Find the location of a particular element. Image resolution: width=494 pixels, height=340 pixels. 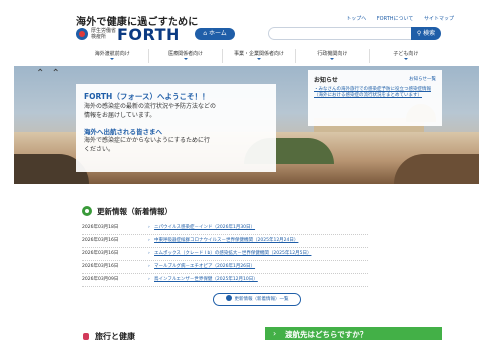

forth-logo: FORTH is located at coordinates (148, 34).